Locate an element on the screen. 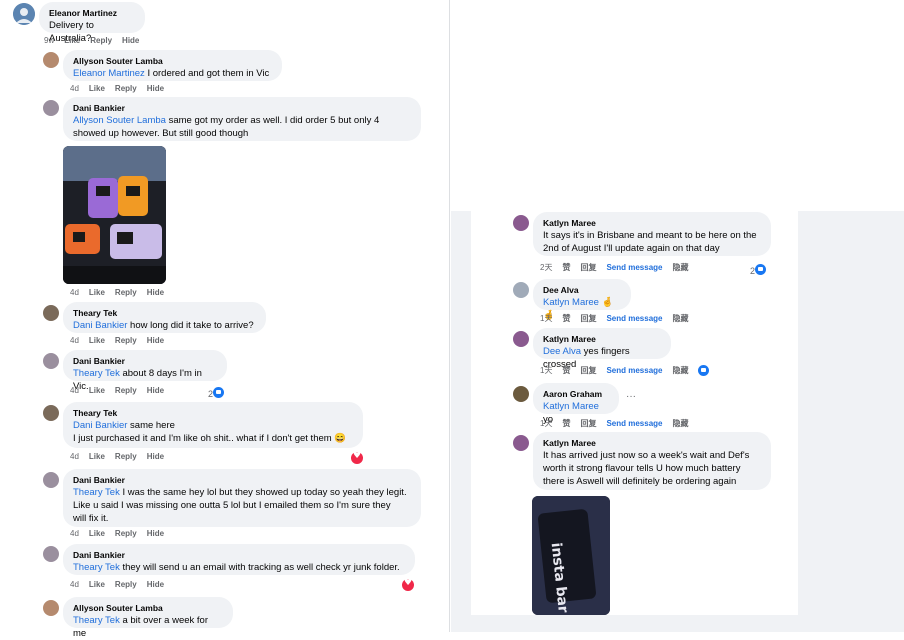 This screenshot has width=904, height=640. comment-mention: Eleanor Martinez is located at coordinates (109, 73).